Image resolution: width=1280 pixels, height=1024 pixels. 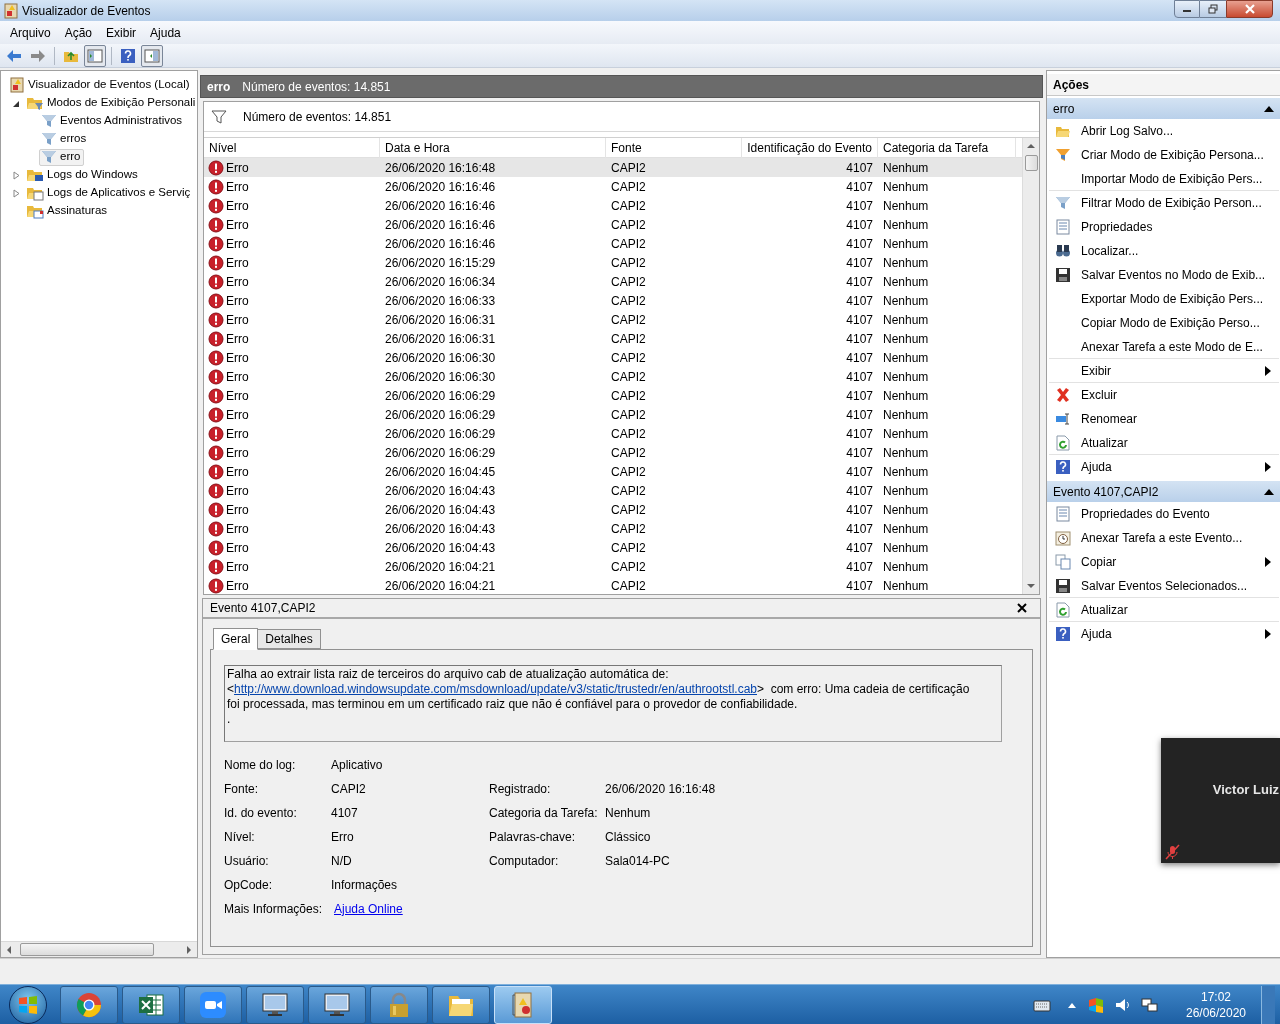 What do you see at coordinates (440, 301) in the screenshot?
I see `table-cell-text: 26/06/2020 16:06:33` at bounding box center [440, 301].